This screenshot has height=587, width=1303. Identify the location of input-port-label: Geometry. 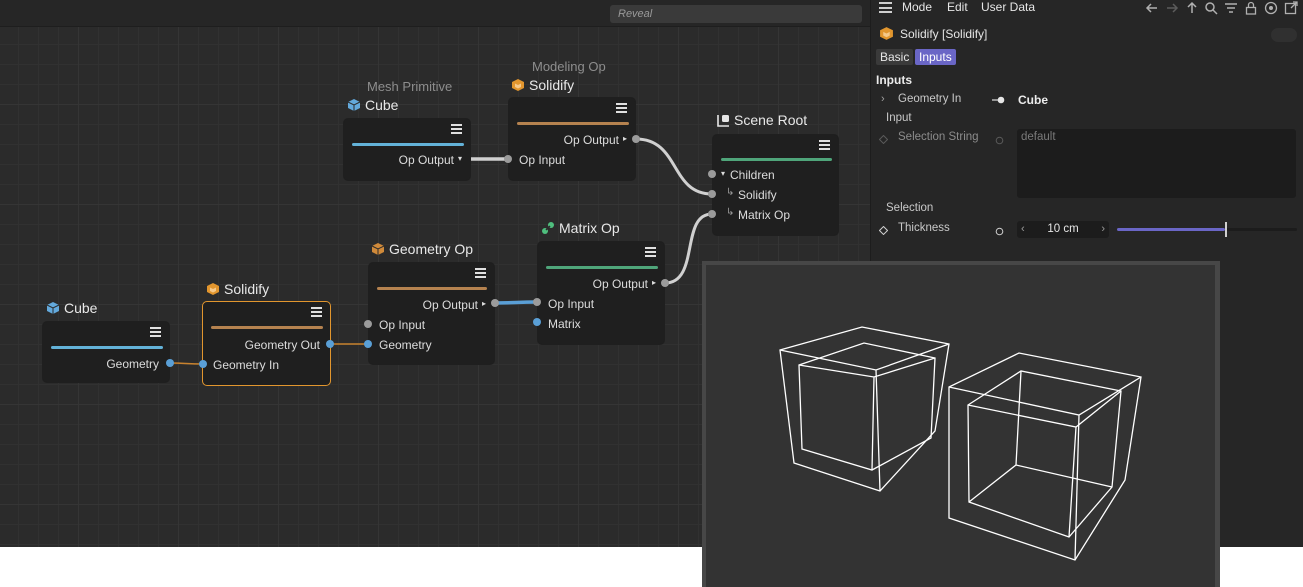
(405, 345).